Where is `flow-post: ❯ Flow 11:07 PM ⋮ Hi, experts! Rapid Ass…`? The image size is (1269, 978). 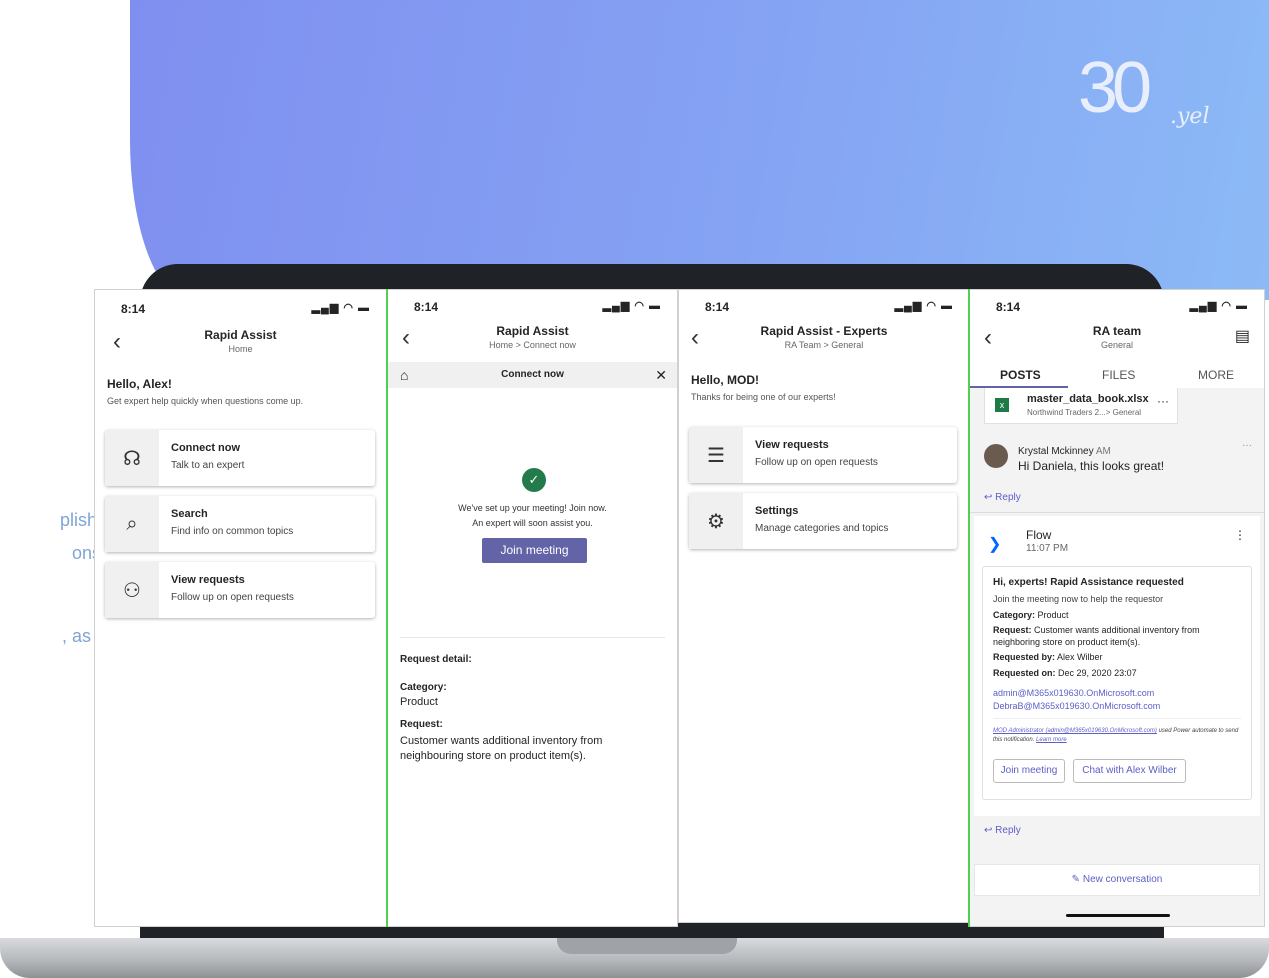
flow-post: ❯ Flow 11:07 PM ⋮ Hi, experts! Rapid Ass… is located at coordinates (1117, 666).